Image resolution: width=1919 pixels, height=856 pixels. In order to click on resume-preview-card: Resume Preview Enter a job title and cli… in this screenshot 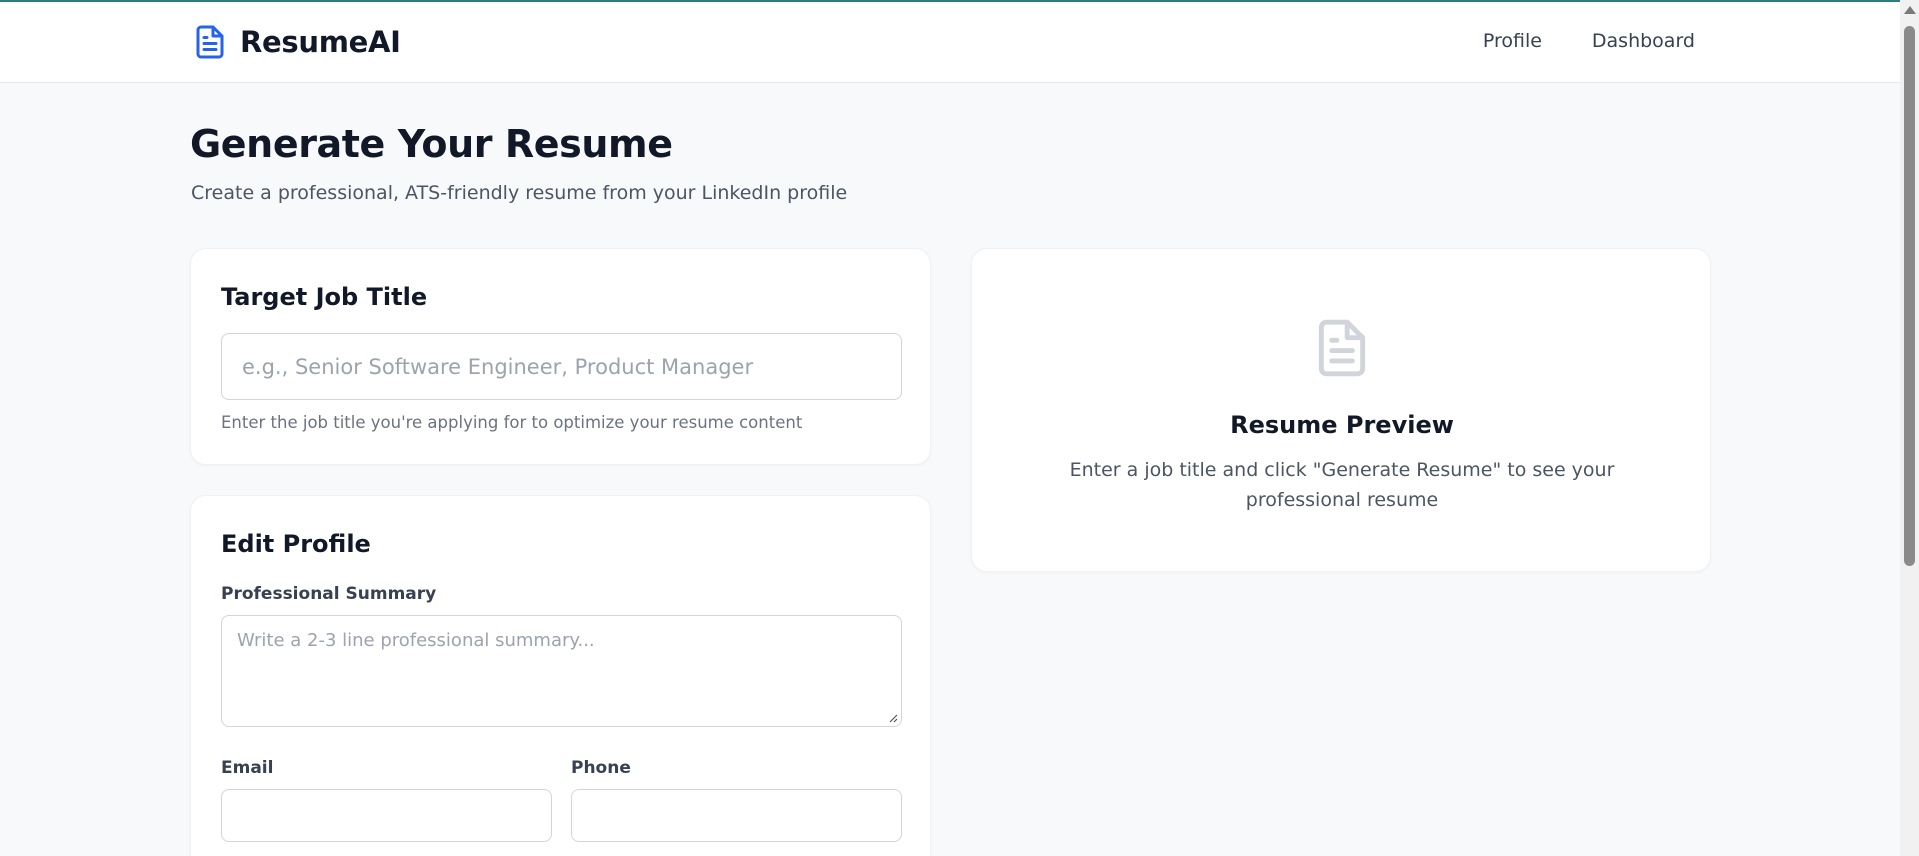, I will do `click(1341, 410)`.